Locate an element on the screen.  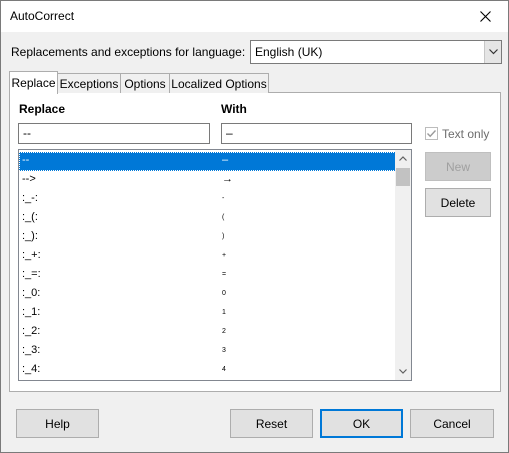
with-cell: 2 is located at coordinates (224, 331).